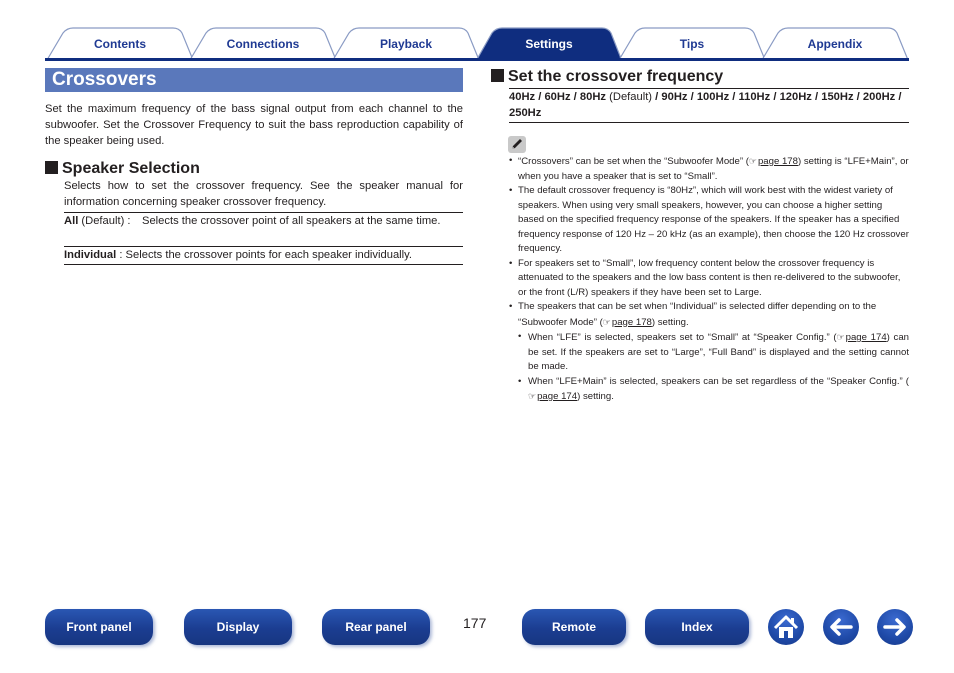 The image size is (954, 673). I want to click on tab-label: Tips, so click(692, 44).